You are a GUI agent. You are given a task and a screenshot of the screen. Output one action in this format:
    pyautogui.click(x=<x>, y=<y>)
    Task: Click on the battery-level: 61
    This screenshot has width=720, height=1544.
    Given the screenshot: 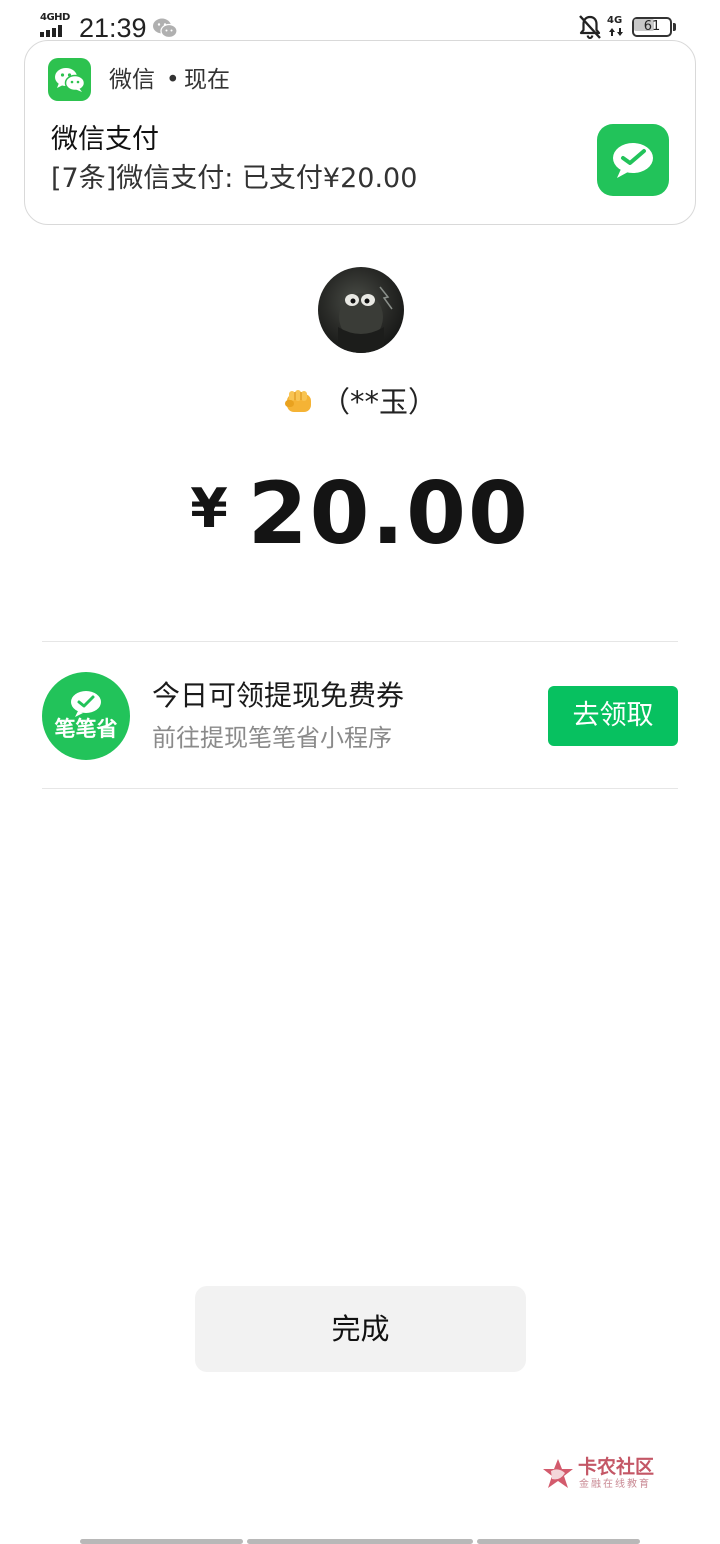 What is the action you would take?
    pyautogui.click(x=652, y=26)
    